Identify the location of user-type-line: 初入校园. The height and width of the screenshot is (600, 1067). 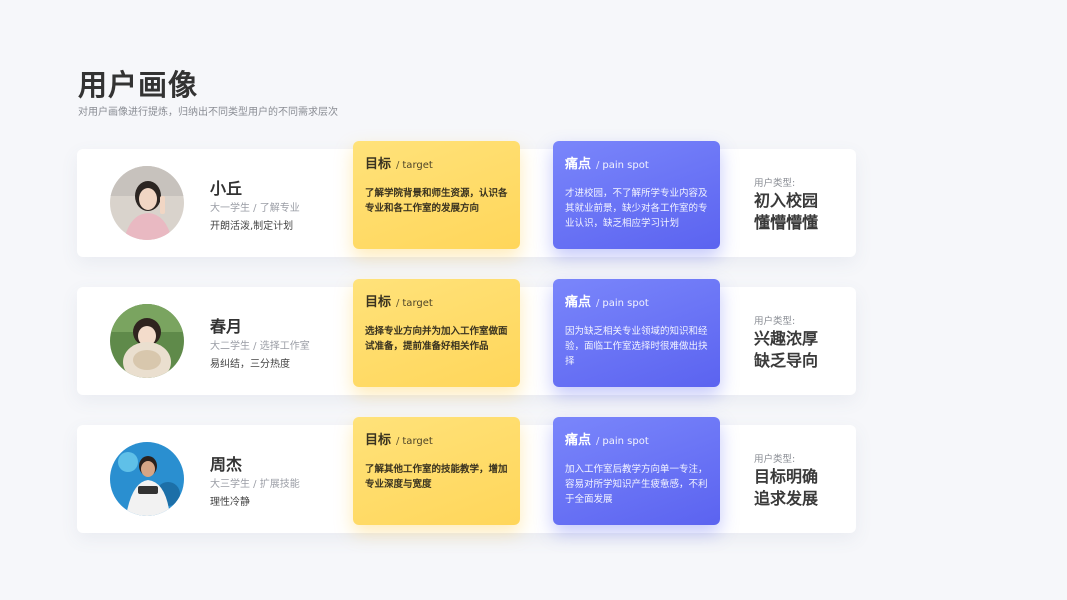
(786, 200).